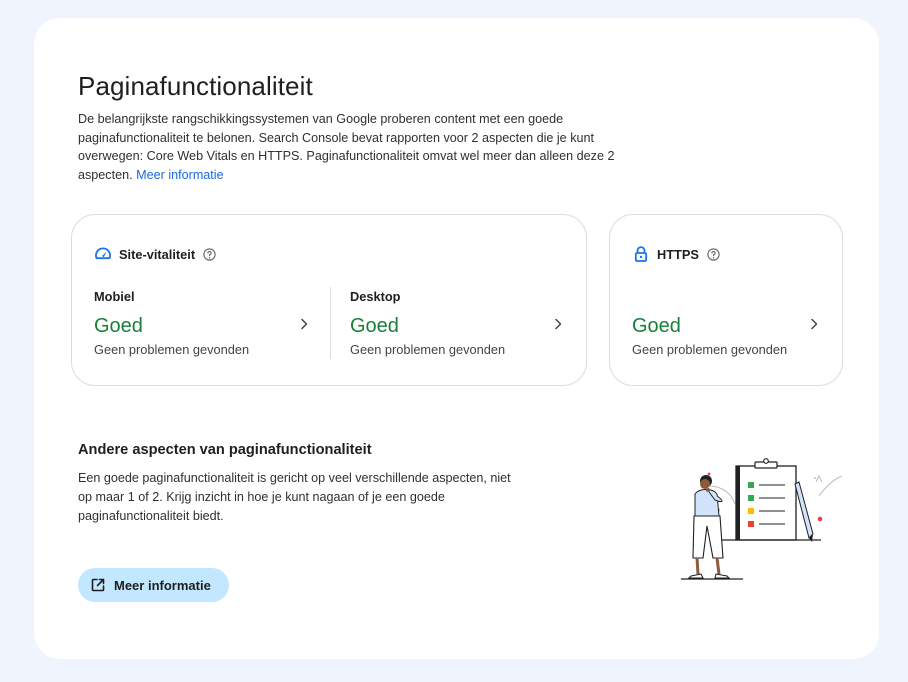 This screenshot has height=682, width=908. I want to click on site-vitals-header: Site-vitaliteit, so click(155, 254).